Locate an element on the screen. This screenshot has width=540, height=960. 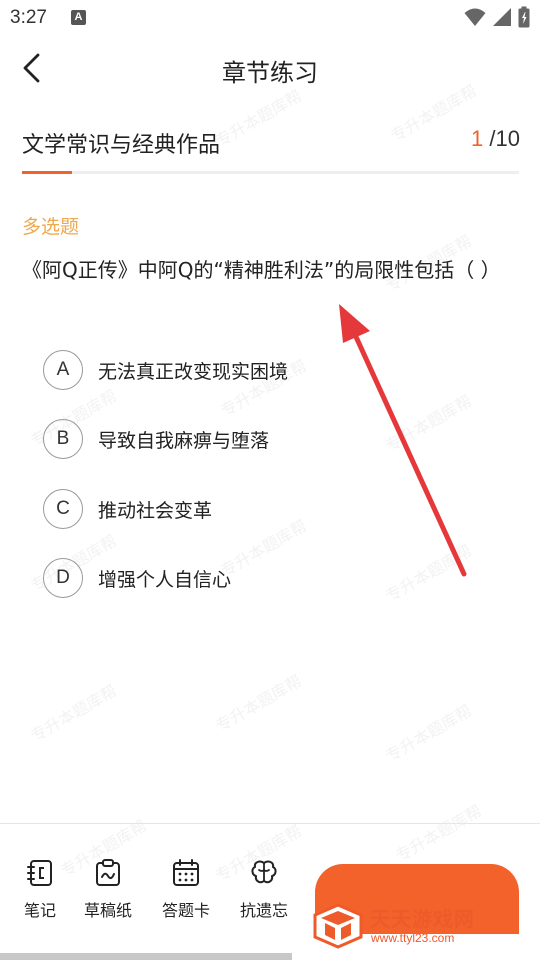
status-icons is located at coordinates (497, 17).